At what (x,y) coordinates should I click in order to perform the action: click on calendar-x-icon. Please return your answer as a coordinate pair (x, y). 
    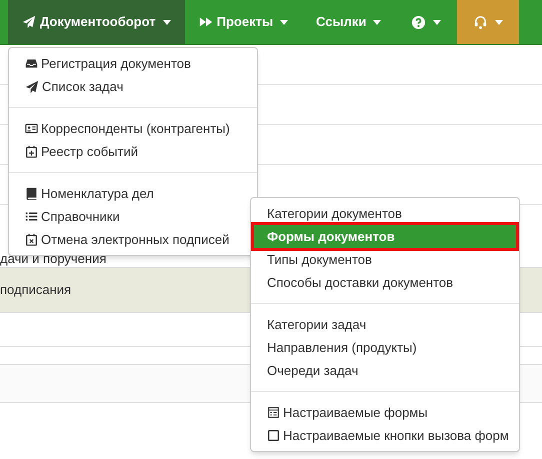
    Looking at the image, I should click on (31, 239).